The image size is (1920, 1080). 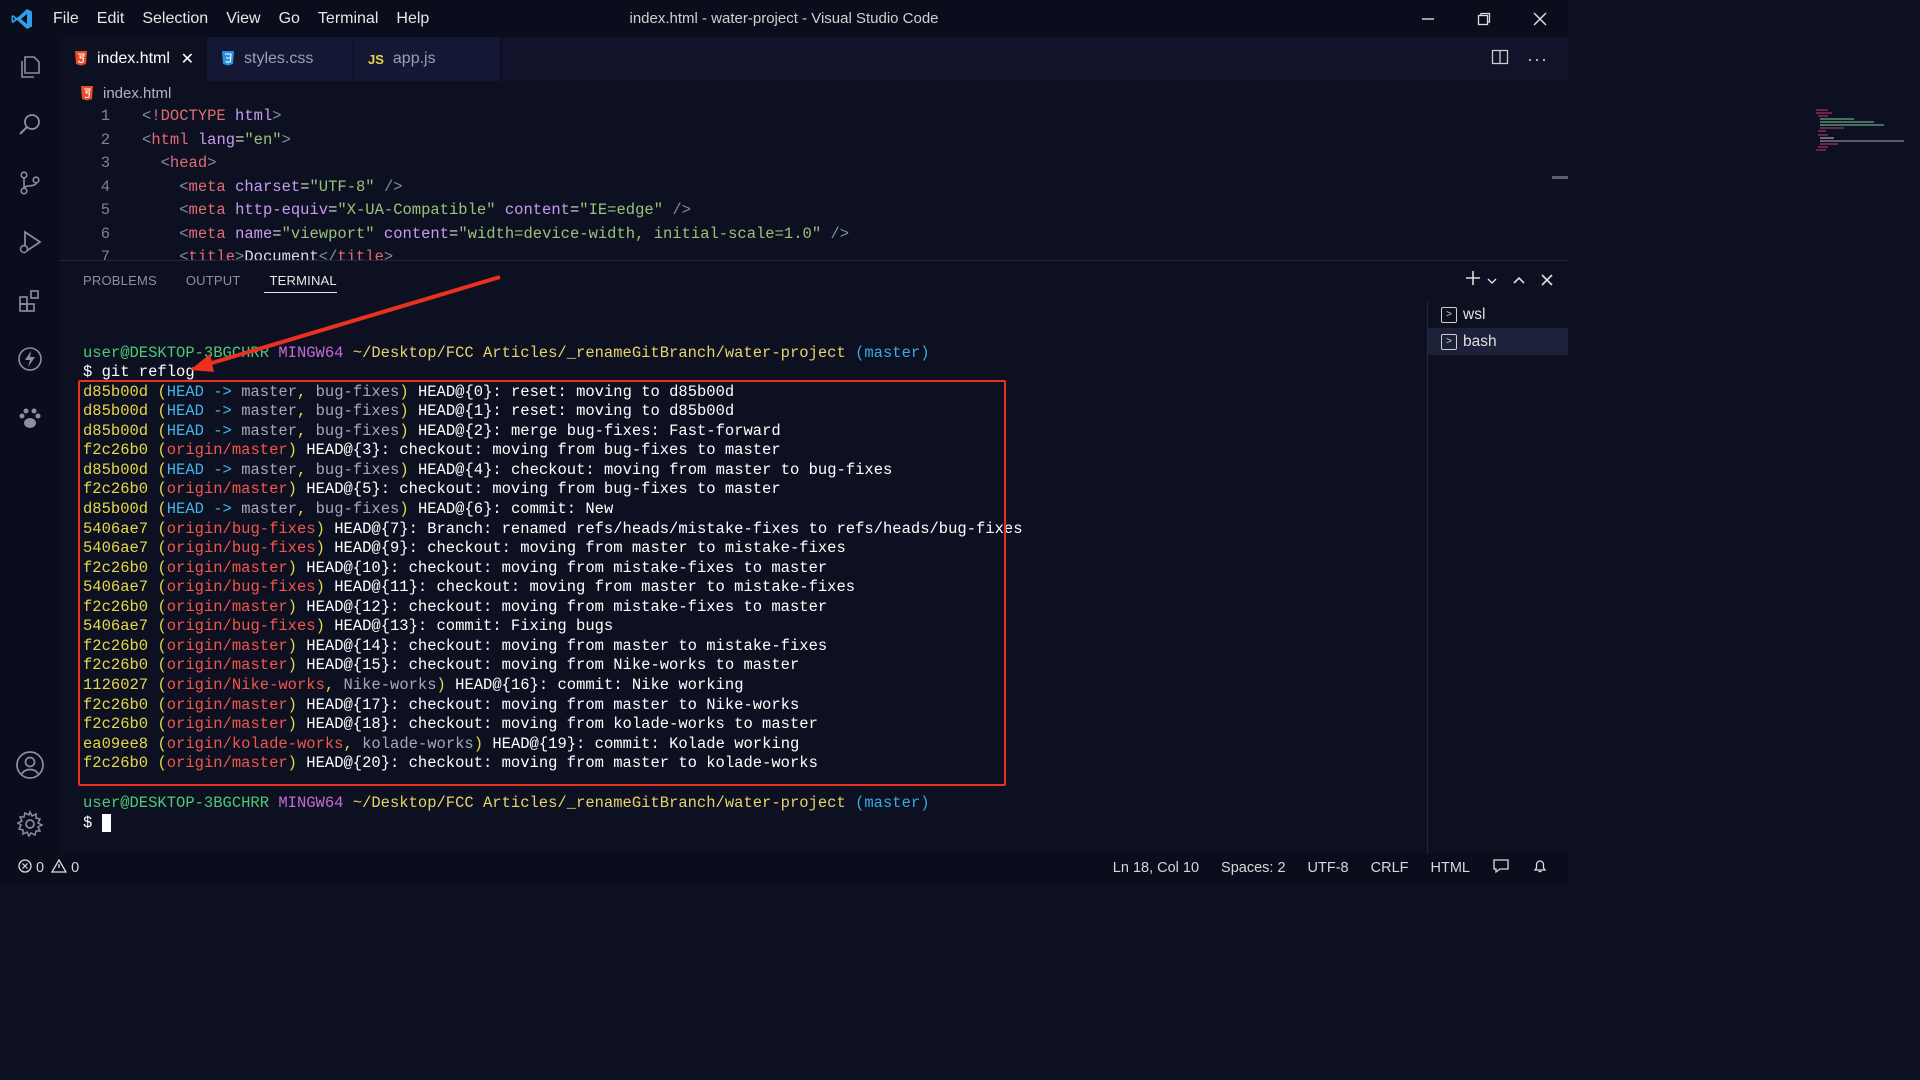 I want to click on extensions-icon, so click(x=30, y=301).